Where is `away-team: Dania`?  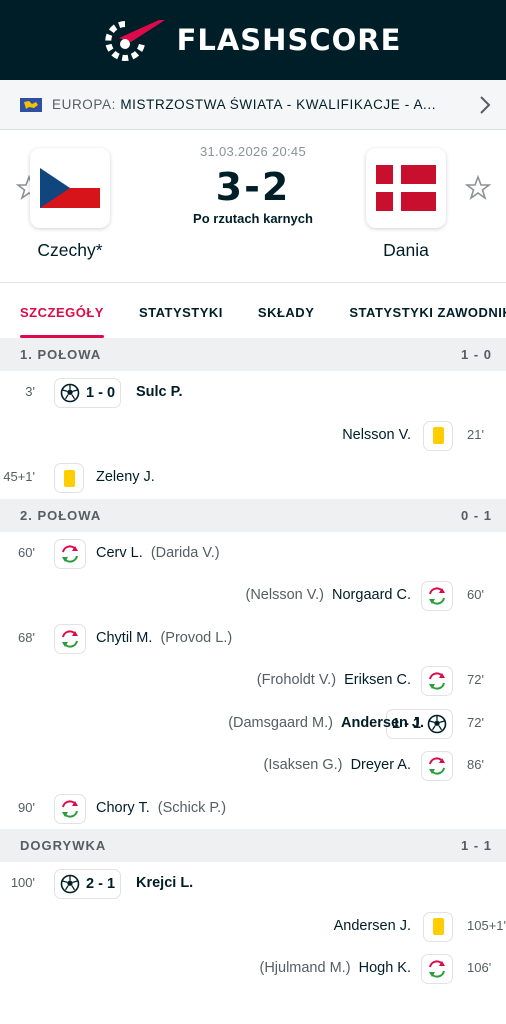 away-team: Dania is located at coordinates (406, 204).